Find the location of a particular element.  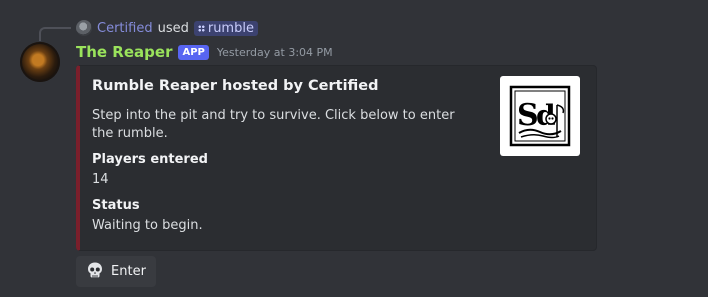

message-header: The Reaper APP Yesterday at 3:04 PM is located at coordinates (204, 52).